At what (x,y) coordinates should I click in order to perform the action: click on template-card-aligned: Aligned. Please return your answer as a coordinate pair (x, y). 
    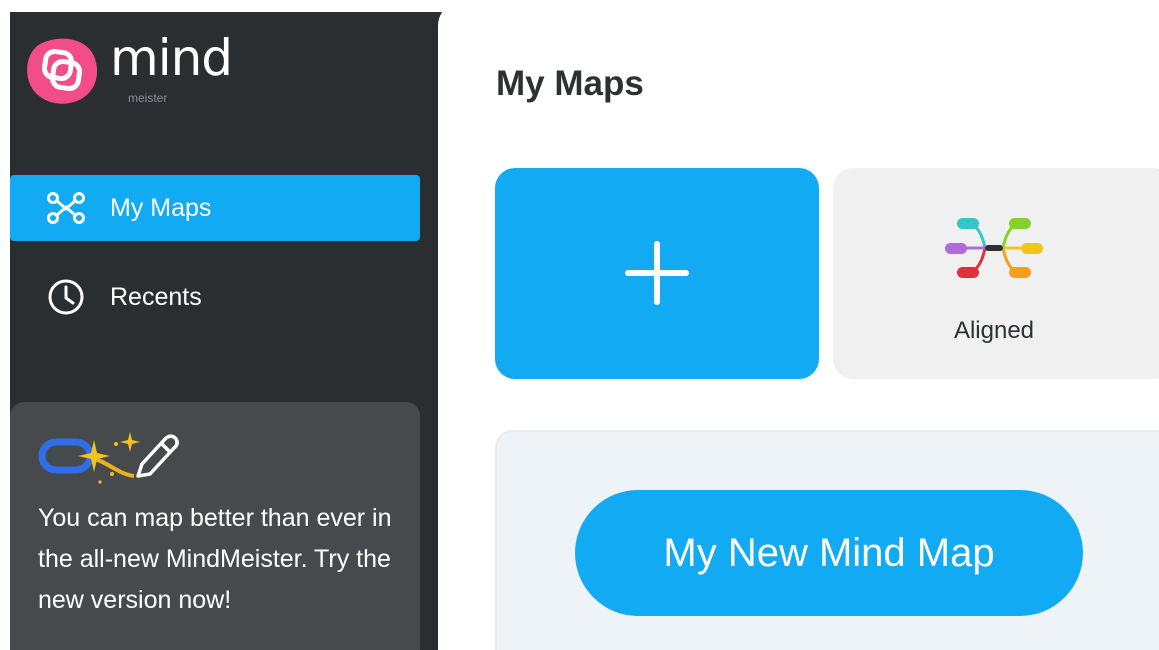
    Looking at the image, I should click on (996, 273).